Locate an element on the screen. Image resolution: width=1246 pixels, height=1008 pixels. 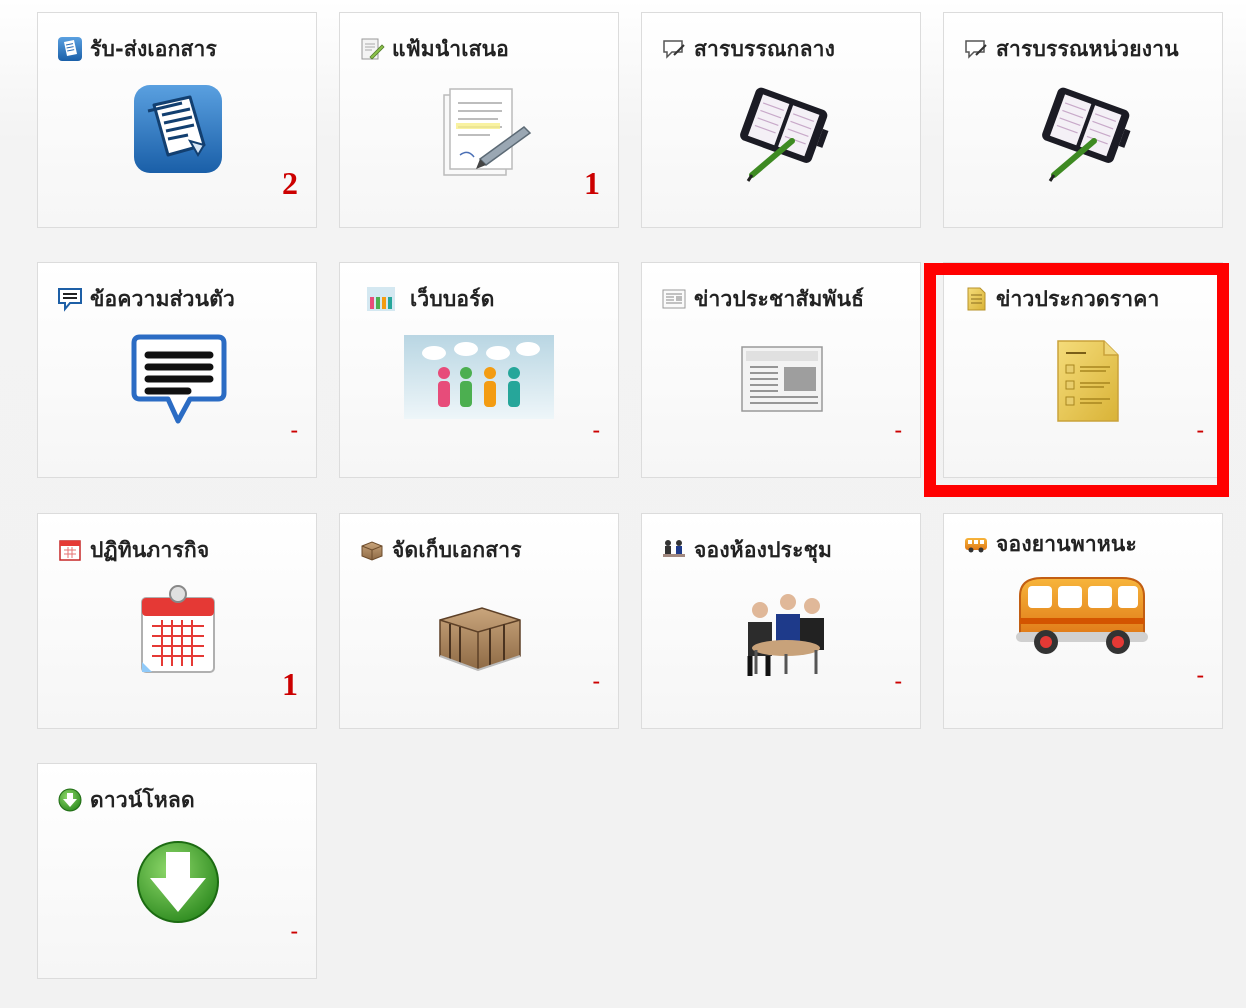
meeting-room-icon is located at coordinates (785, 635).